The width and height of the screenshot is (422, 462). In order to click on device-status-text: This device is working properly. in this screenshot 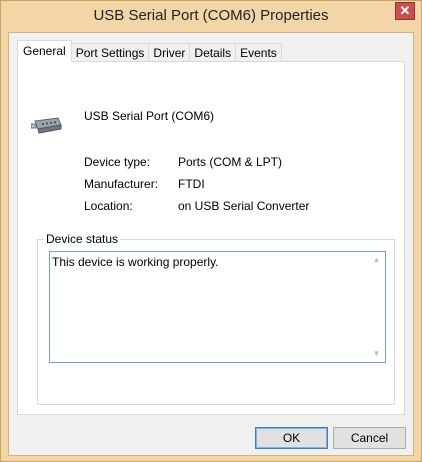, I will do `click(135, 262)`.